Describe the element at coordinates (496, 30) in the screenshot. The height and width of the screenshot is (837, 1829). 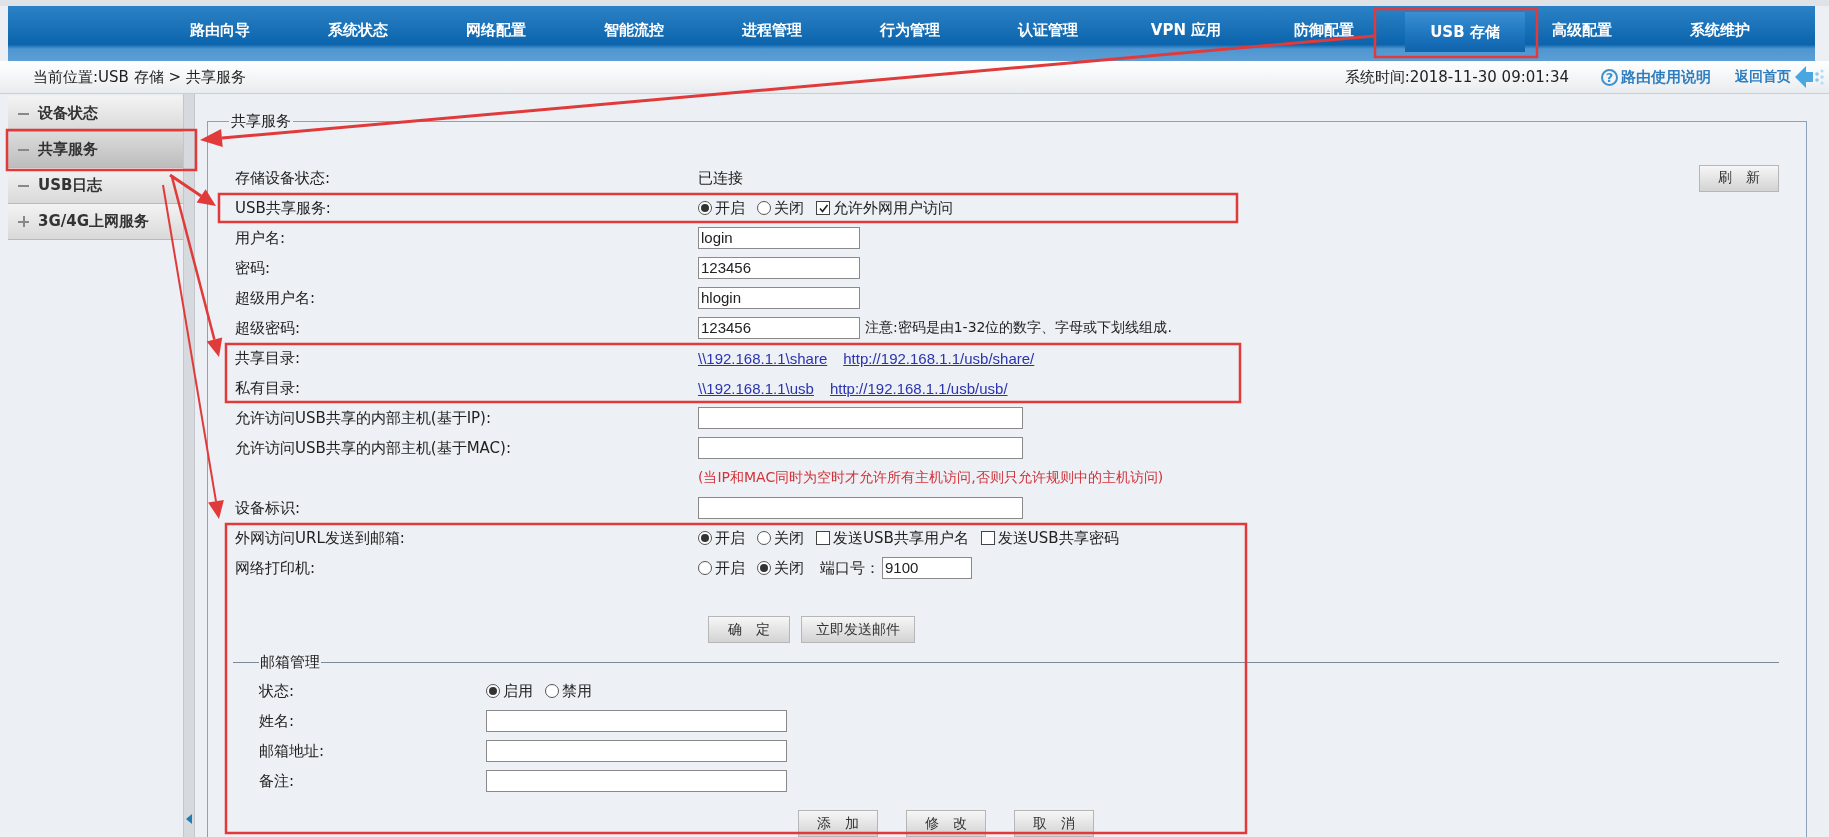
I see `nav-tab: 网络配置` at that location.